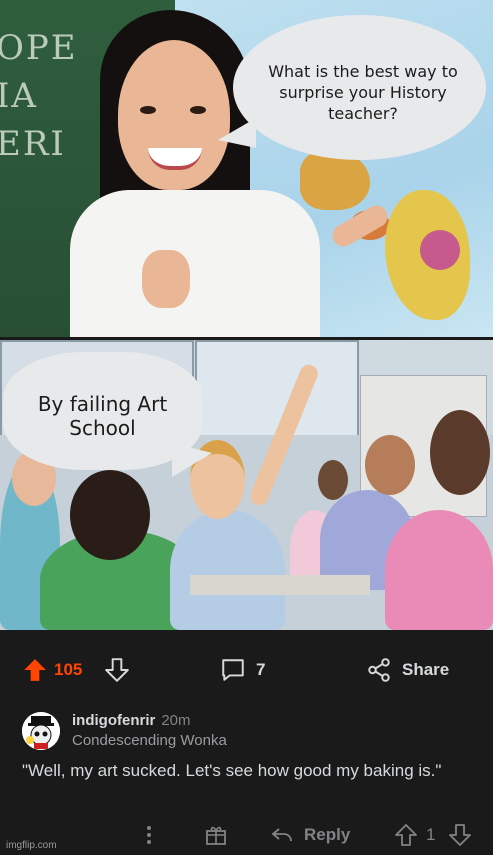 This screenshot has height=855, width=500. I want to click on more-vertical-icon, so click(149, 835).